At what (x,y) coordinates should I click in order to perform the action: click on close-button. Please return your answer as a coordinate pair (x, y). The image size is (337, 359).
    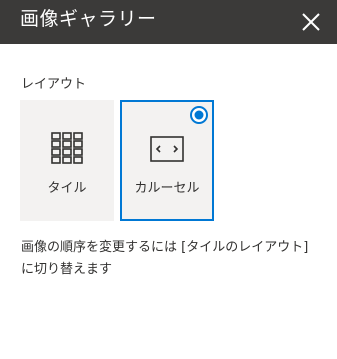
    Looking at the image, I should click on (311, 22).